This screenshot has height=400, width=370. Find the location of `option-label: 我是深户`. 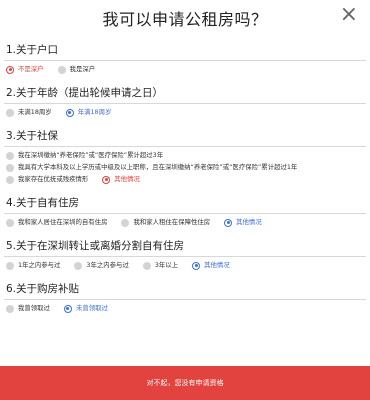

option-label: 我是深户 is located at coordinates (82, 69).